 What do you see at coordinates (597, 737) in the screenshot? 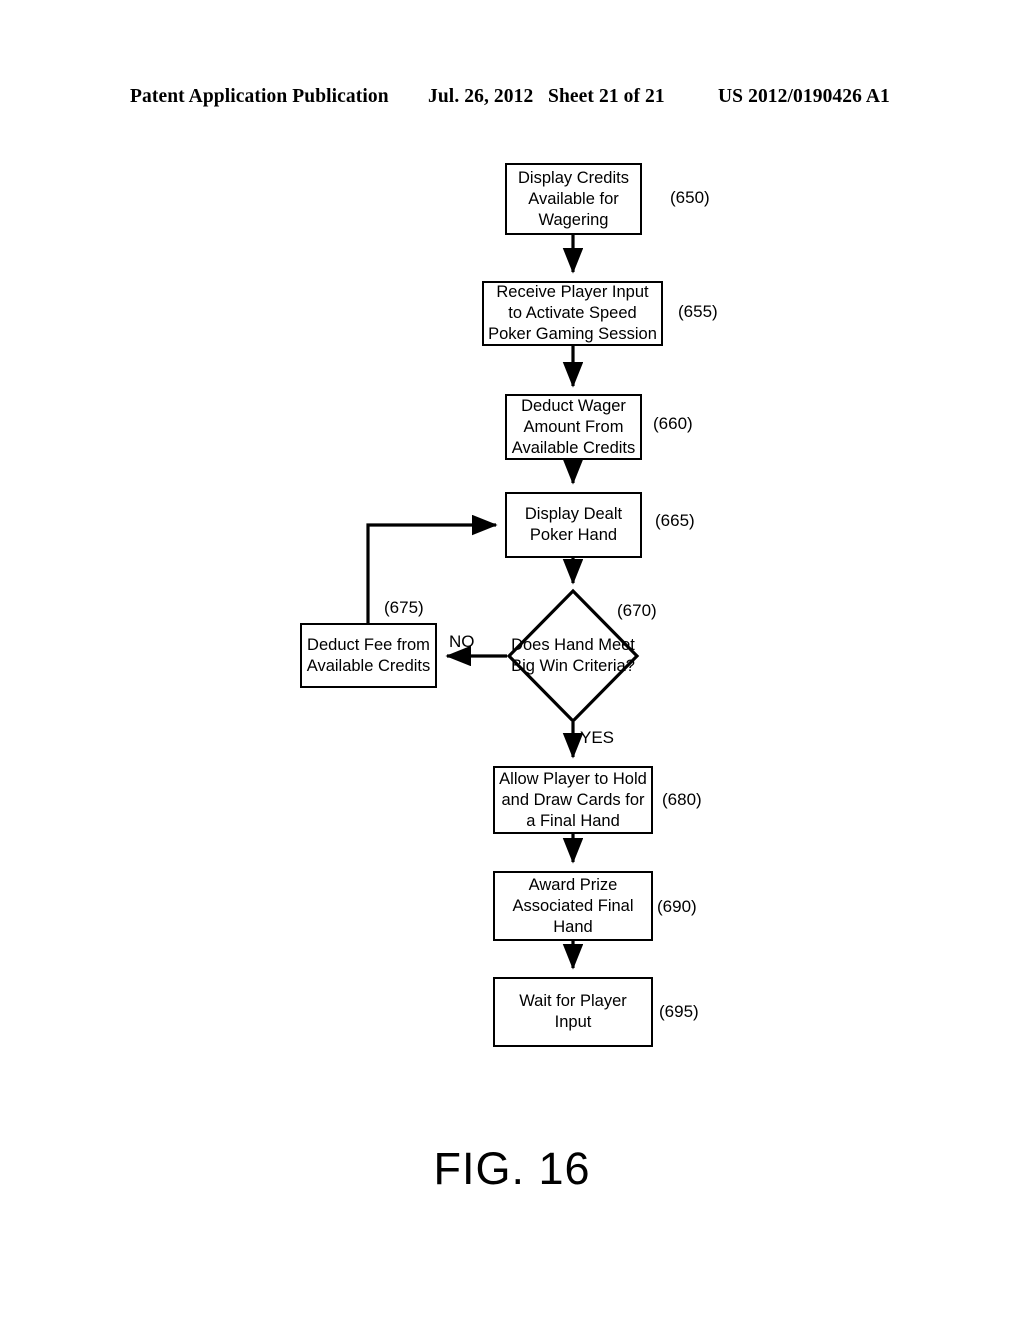
I see `edge-label-yes: YES` at bounding box center [597, 737].